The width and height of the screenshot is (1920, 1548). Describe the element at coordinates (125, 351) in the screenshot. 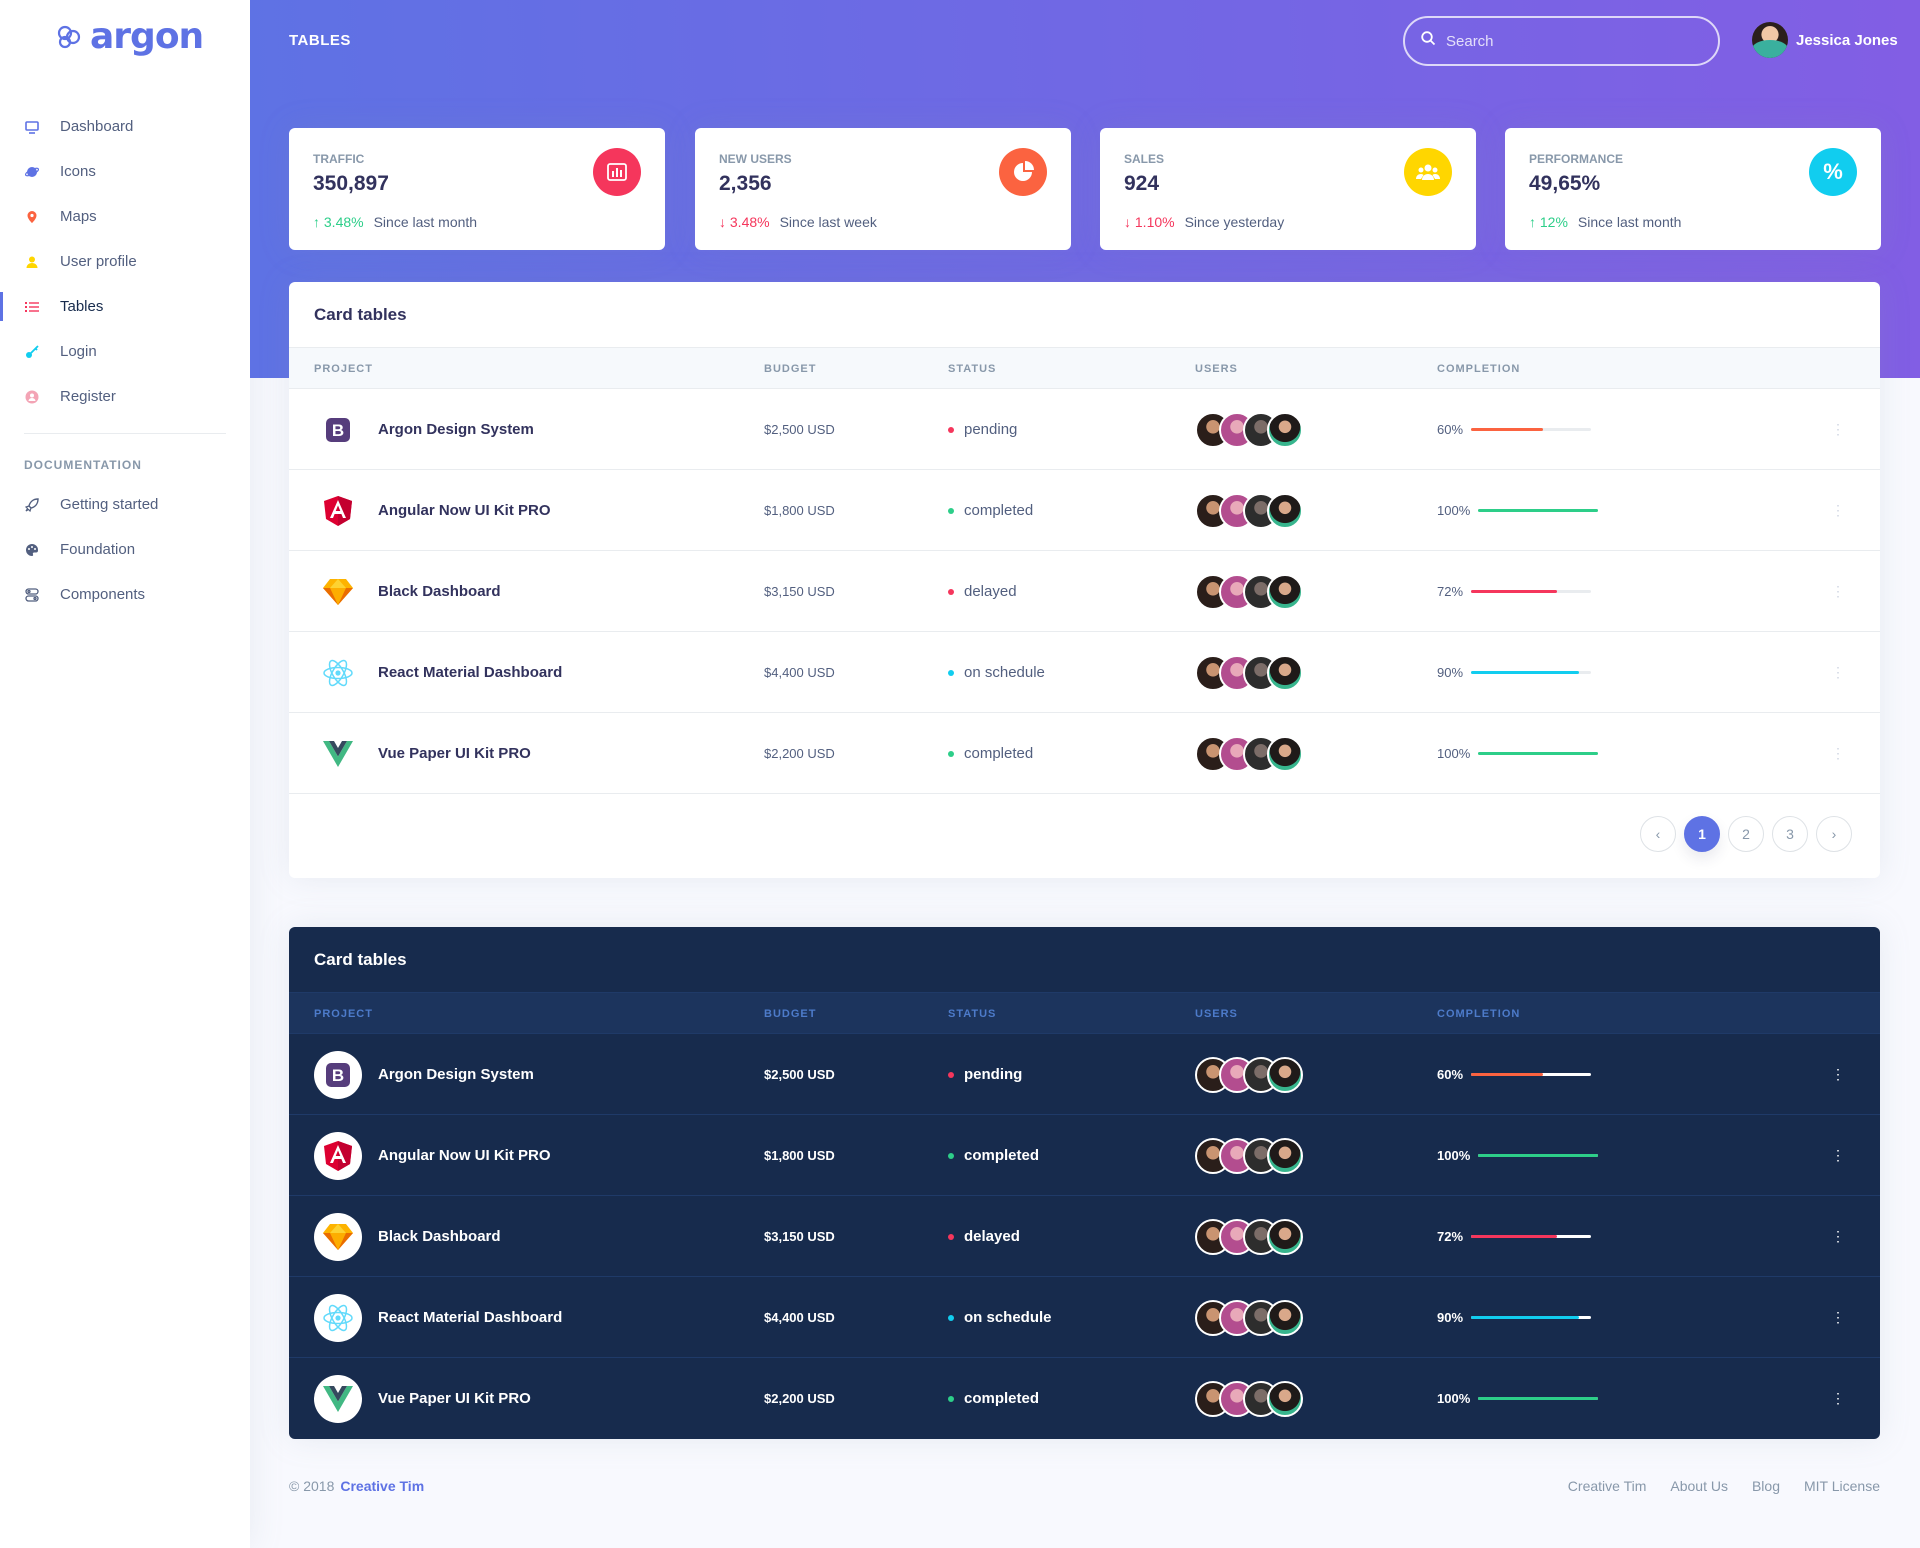

I see `sidebar-item-login: Login` at that location.